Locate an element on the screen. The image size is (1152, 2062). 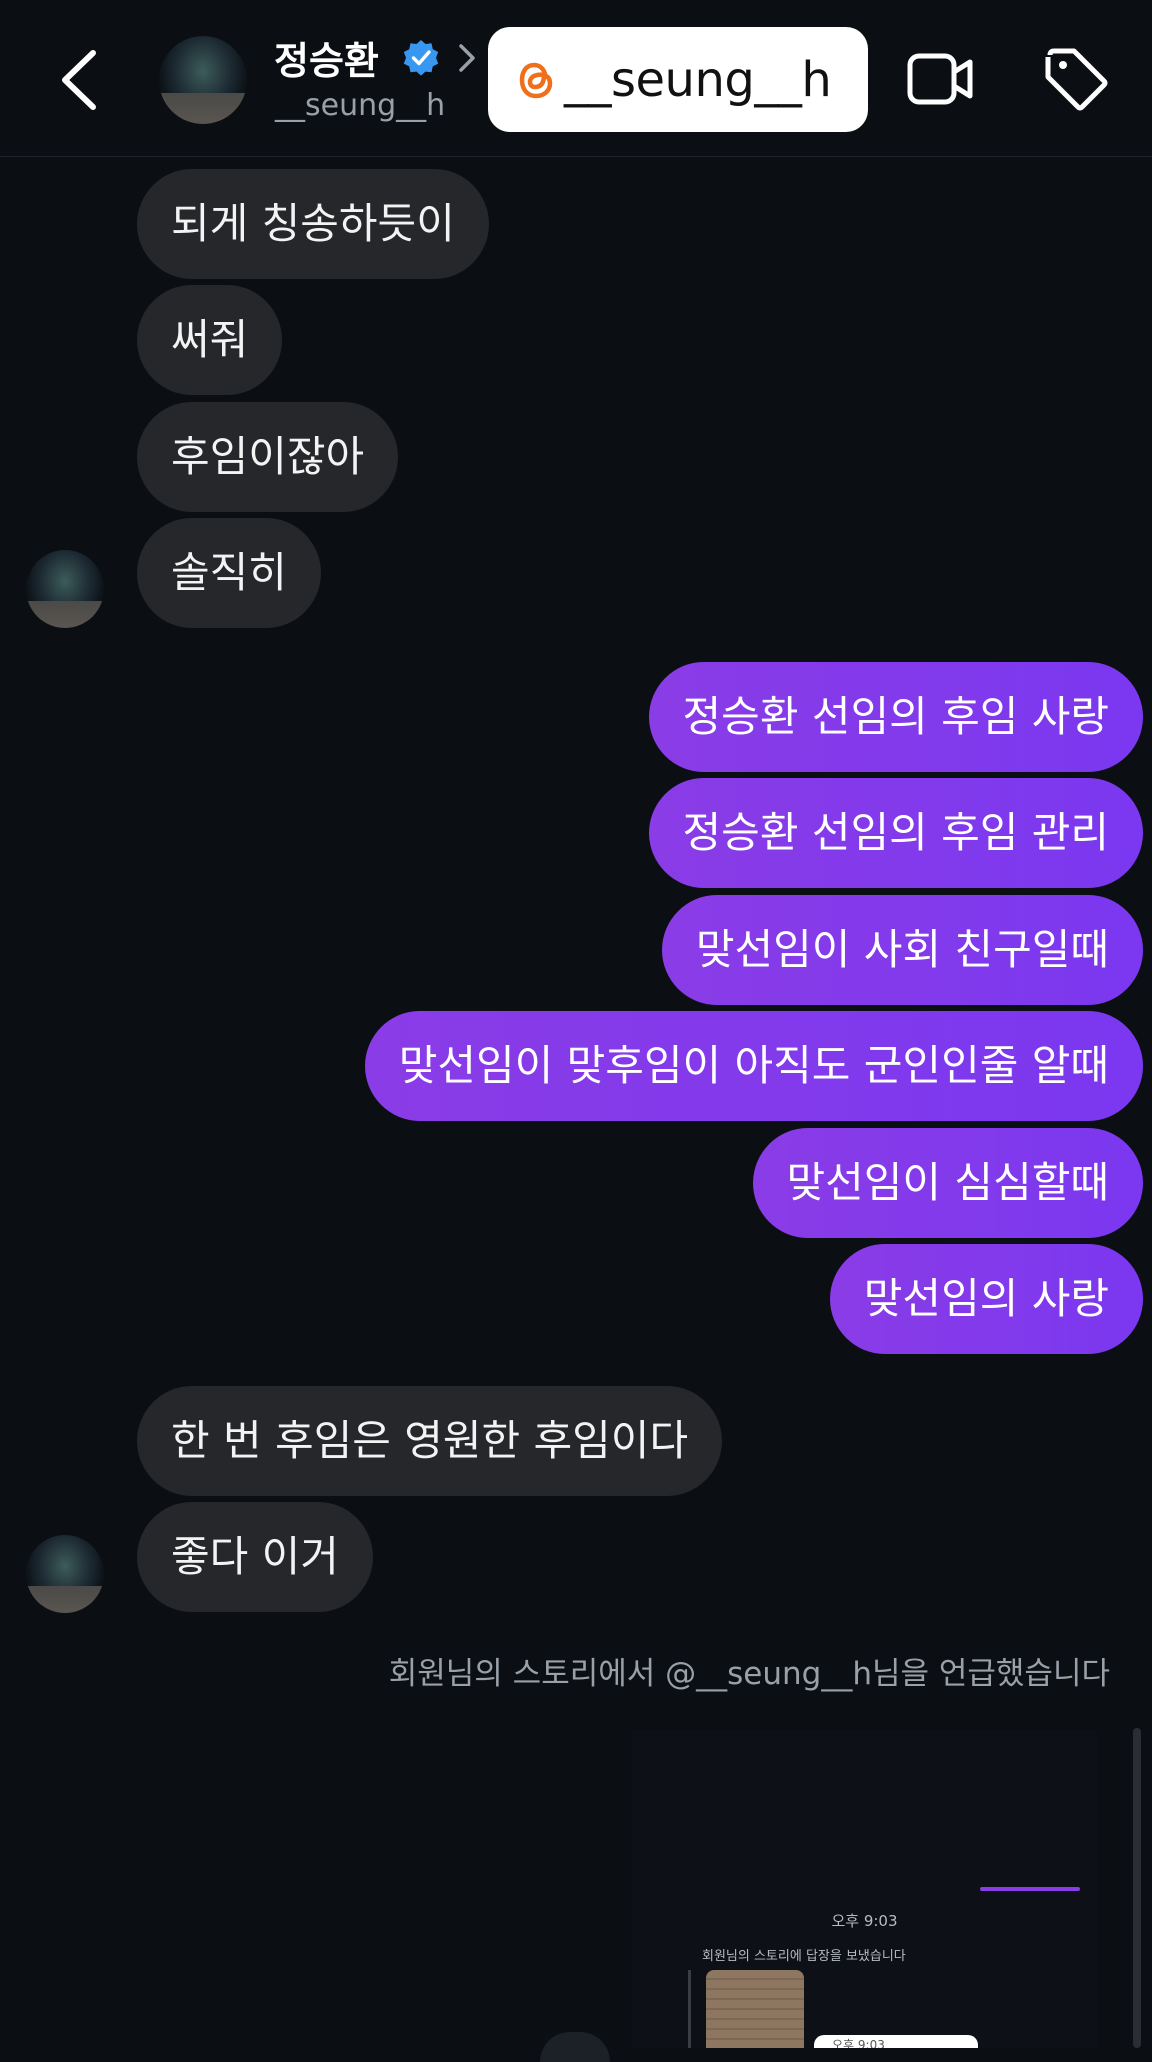
story-bubble-fragment is located at coordinates (1030, 1889).